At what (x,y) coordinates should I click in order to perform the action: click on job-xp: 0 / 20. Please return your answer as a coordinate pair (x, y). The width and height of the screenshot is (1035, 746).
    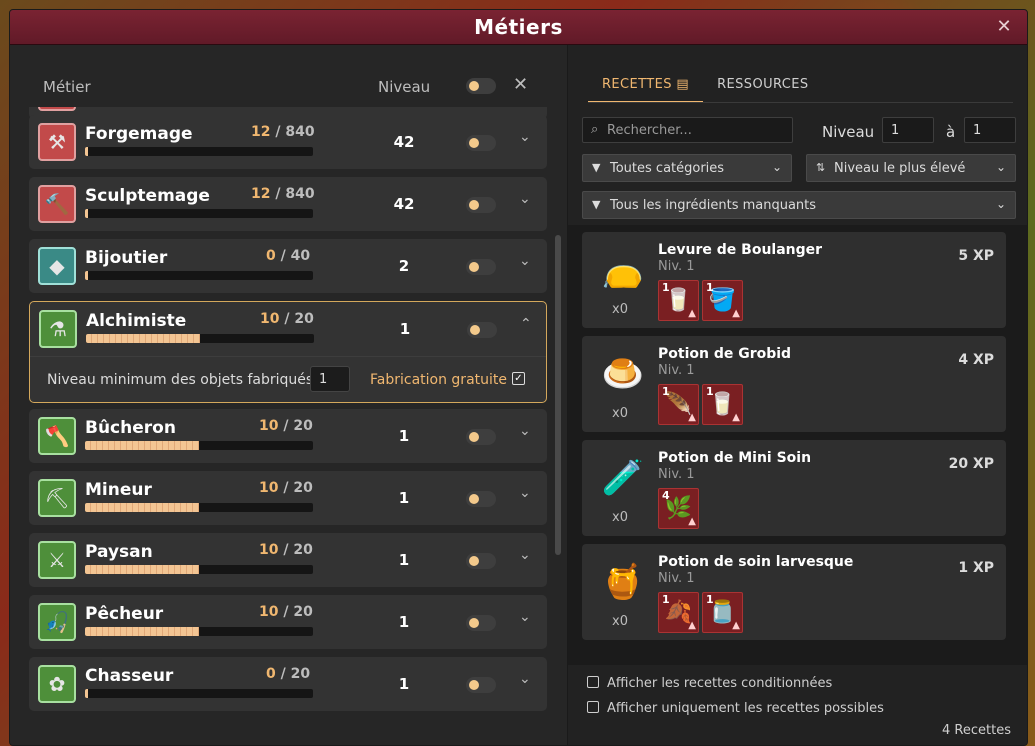
    Looking at the image, I should click on (288, 674).